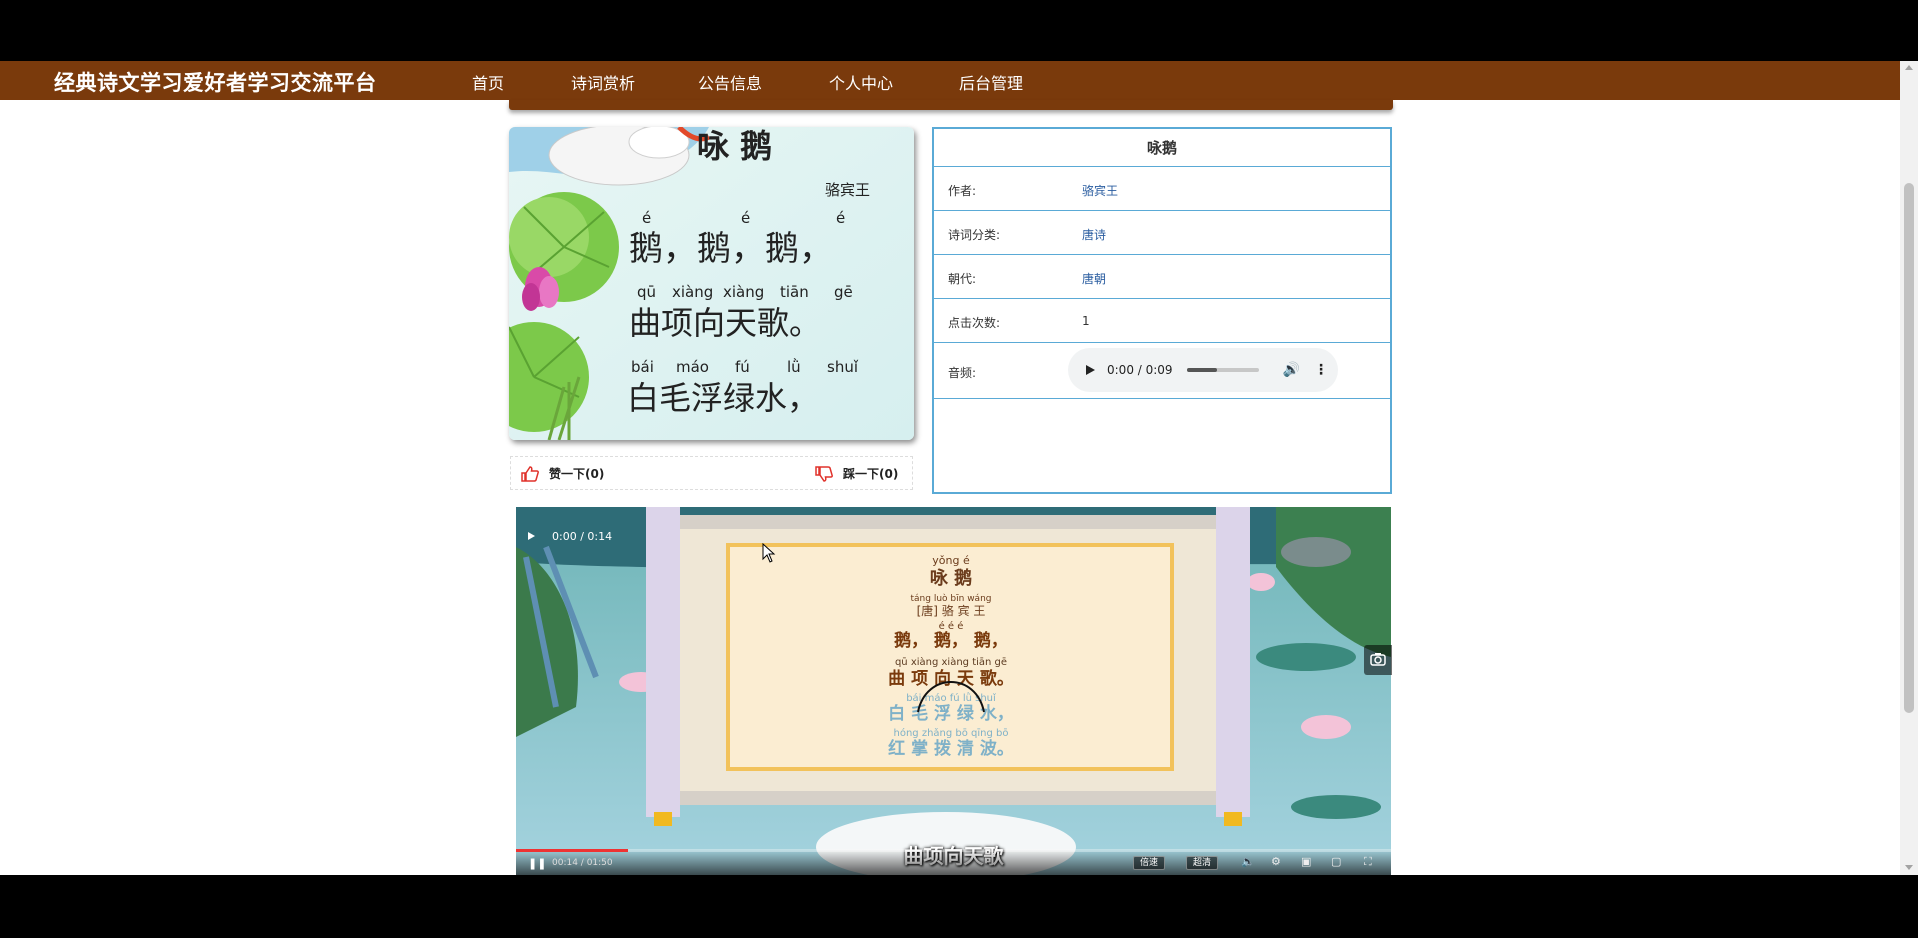 Image resolution: width=1918 pixels, height=938 pixels. Describe the element at coordinates (951, 610) in the screenshot. I see `svg-text: [唐] 骆 宾 王` at that location.